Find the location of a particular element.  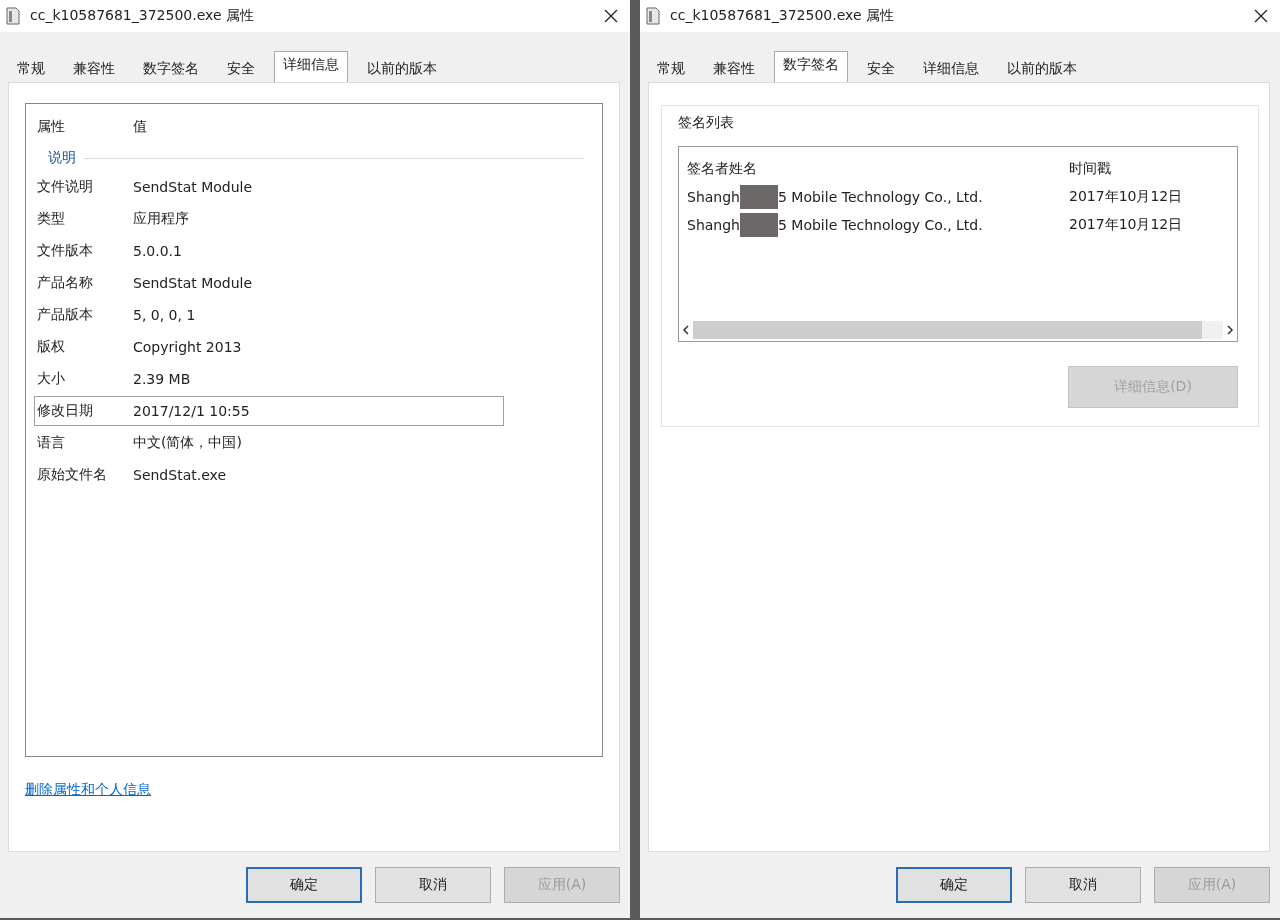

remove-properties-link: 删除属性和个人信息 is located at coordinates (88, 790).